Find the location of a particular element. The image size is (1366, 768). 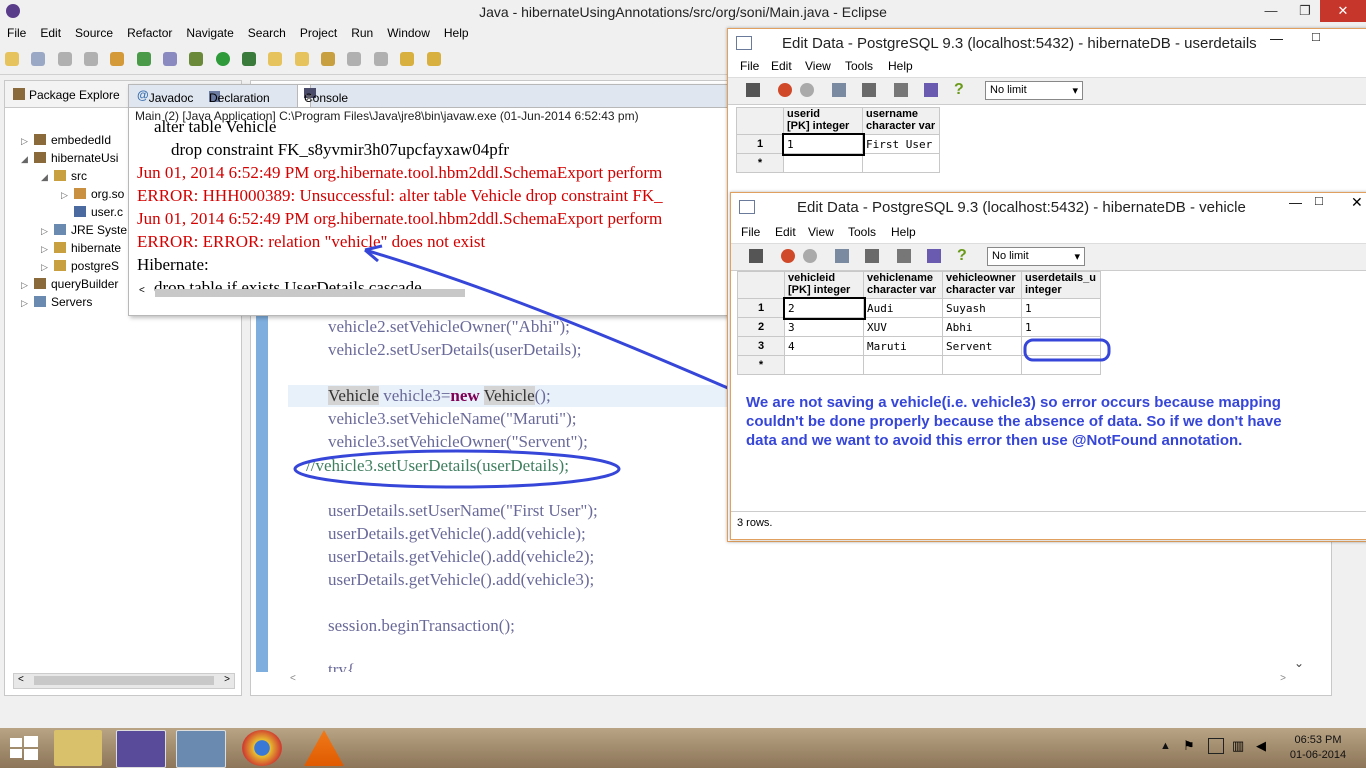

column-name: username is located at coordinates (892, 114).